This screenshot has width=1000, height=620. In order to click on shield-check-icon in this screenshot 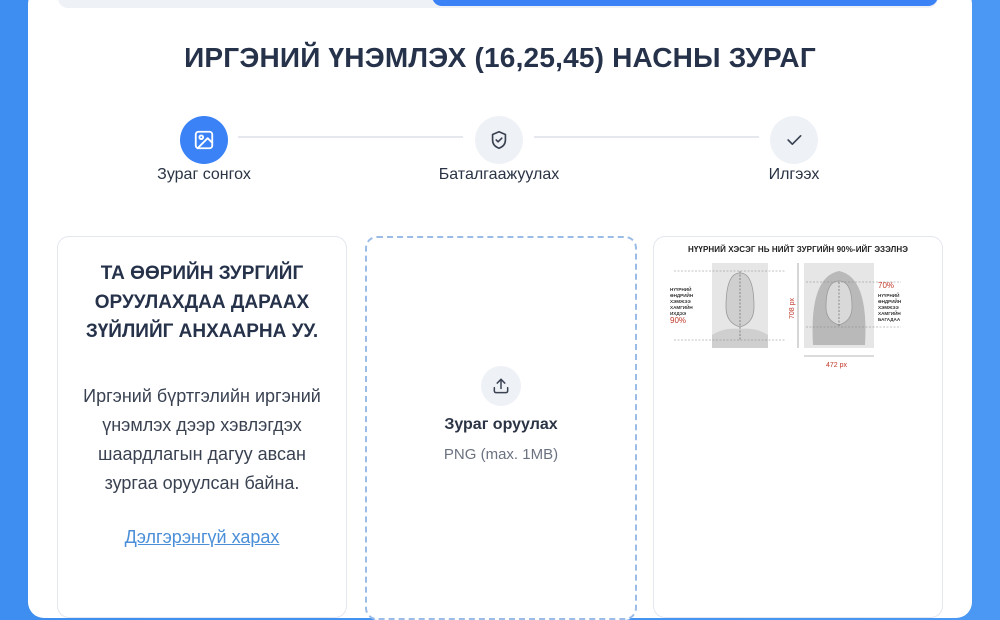, I will do `click(499, 140)`.